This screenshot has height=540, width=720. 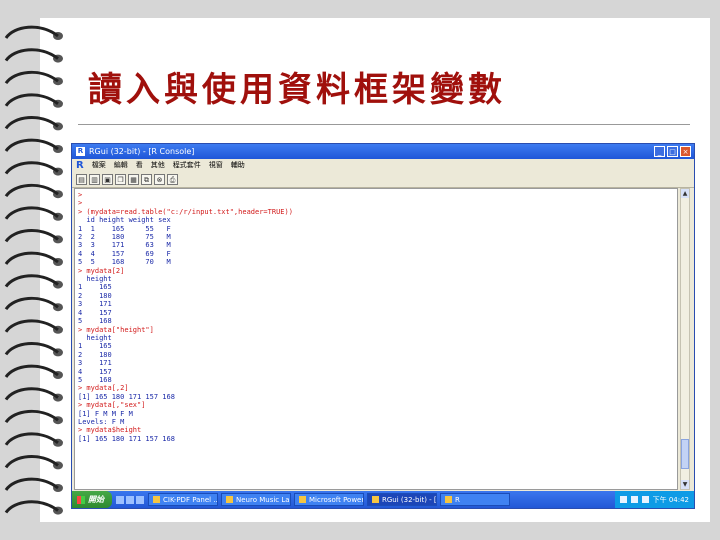 I want to click on toolbar: ▤ ▥ ▣ ❐ ▦ ⧉ ⊗ ⎙, so click(x=383, y=179).